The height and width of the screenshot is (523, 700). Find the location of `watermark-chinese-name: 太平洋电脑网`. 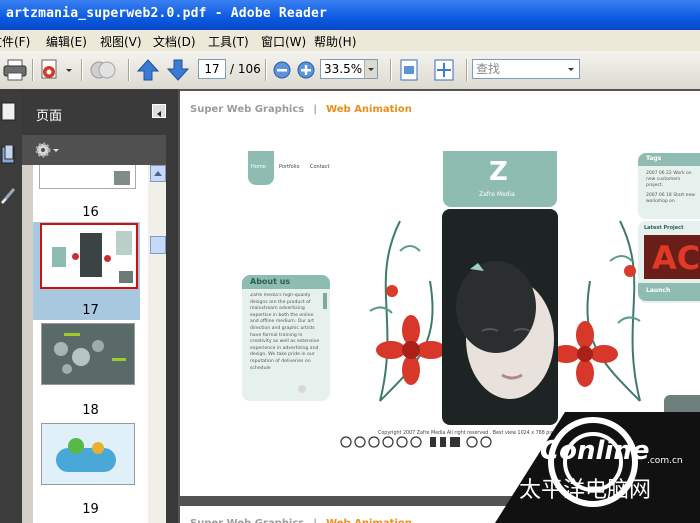

watermark-chinese-name: 太平洋电脑网 is located at coordinates (585, 490).